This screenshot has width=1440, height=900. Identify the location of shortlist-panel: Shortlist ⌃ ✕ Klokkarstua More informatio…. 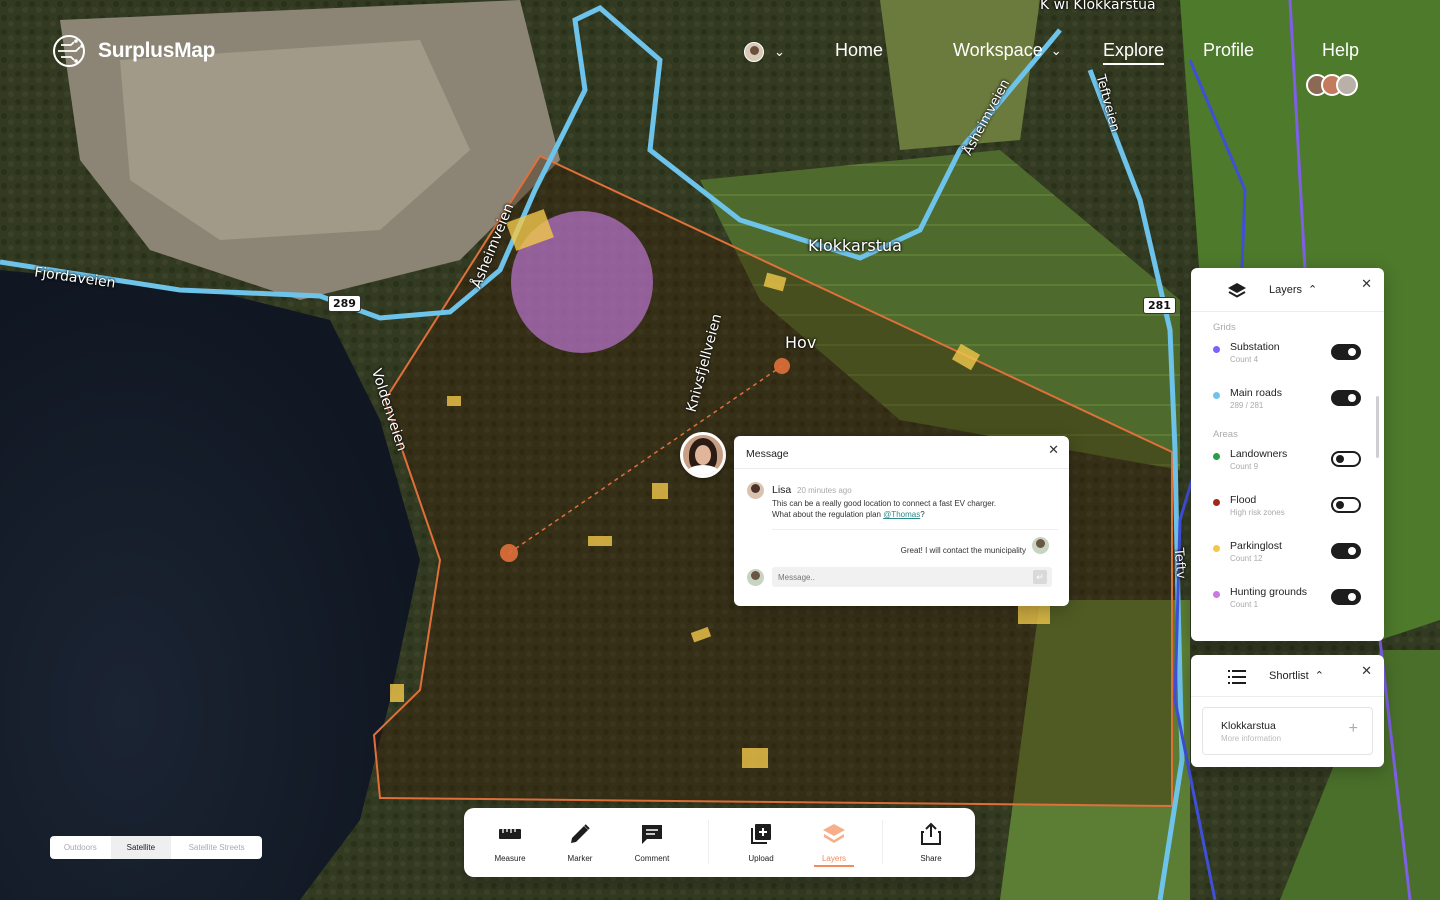
(1287, 711).